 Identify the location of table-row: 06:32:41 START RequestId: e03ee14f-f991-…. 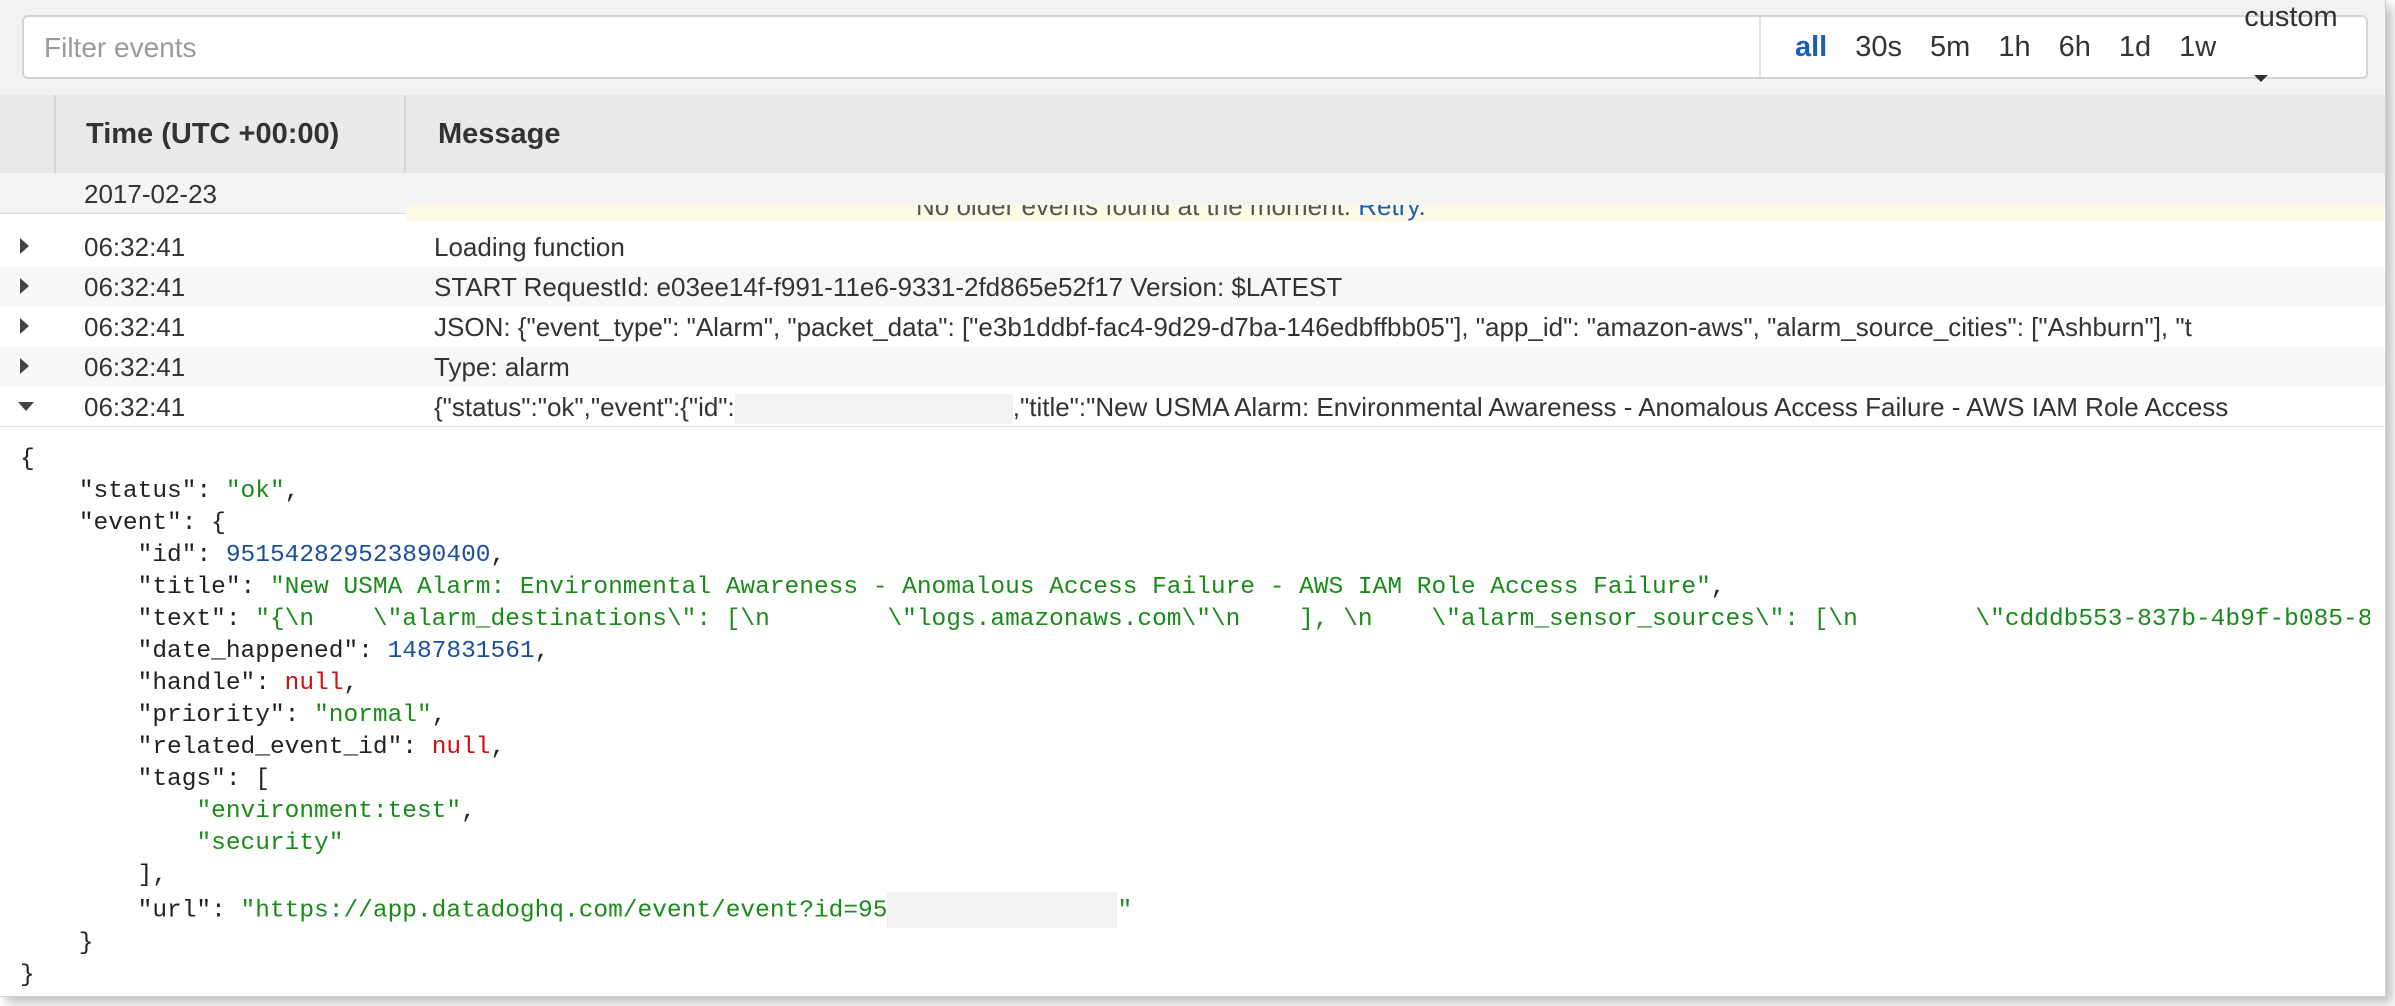
(1192, 286).